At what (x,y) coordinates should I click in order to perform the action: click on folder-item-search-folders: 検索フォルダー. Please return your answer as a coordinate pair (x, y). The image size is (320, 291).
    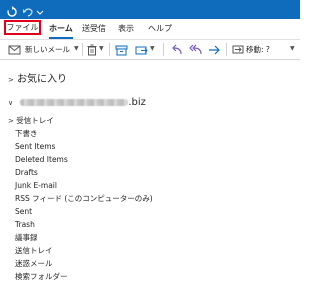
    Looking at the image, I should click on (41, 277).